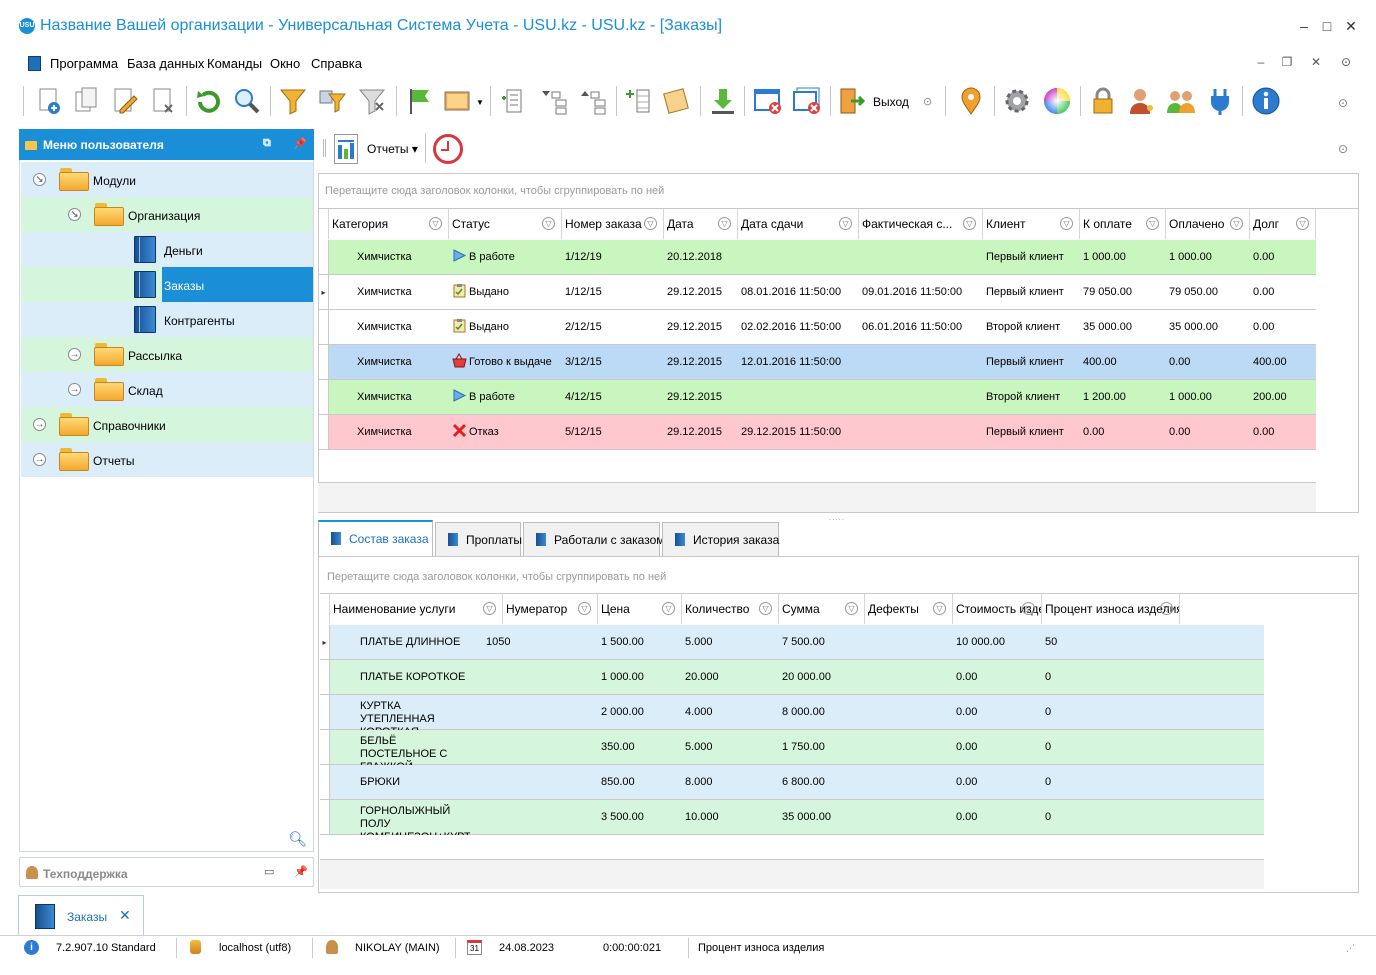 The image size is (1376, 975). I want to click on info-circle-icon: ⊙, so click(927, 101).